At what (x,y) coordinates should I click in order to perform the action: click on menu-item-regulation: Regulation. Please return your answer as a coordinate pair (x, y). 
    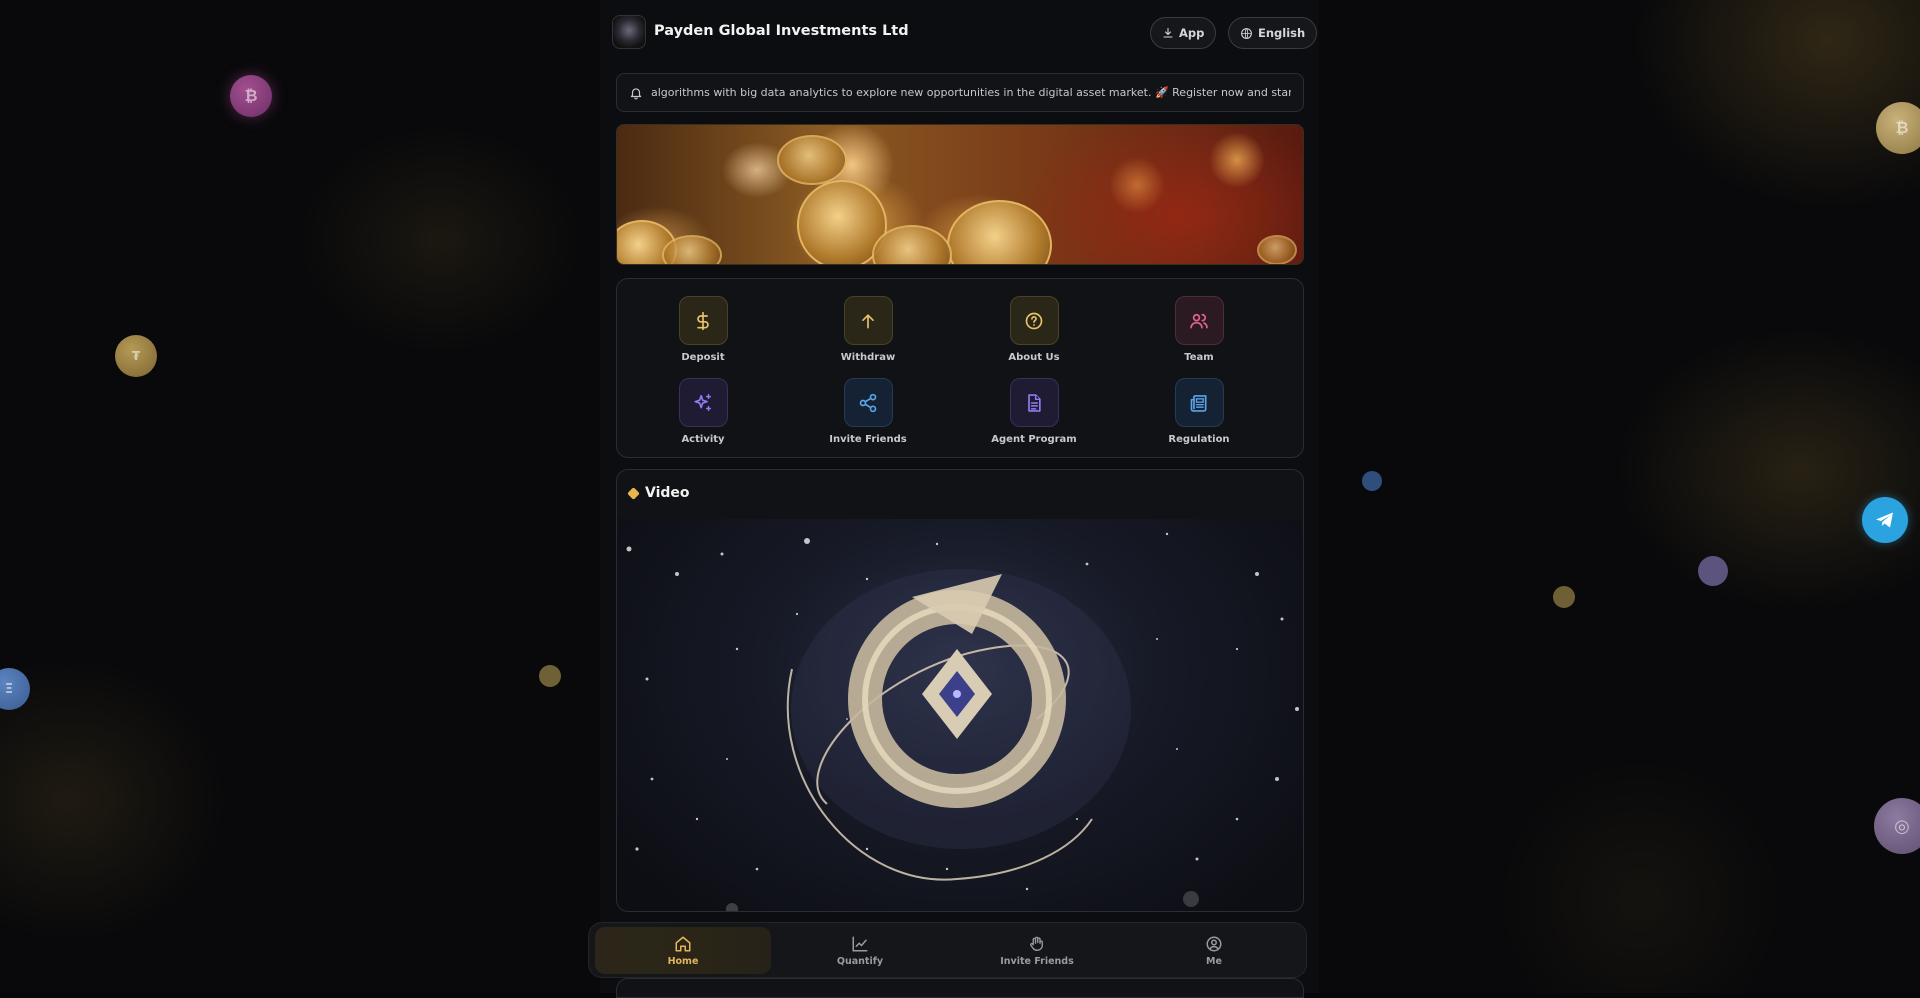
    Looking at the image, I should click on (1199, 413).